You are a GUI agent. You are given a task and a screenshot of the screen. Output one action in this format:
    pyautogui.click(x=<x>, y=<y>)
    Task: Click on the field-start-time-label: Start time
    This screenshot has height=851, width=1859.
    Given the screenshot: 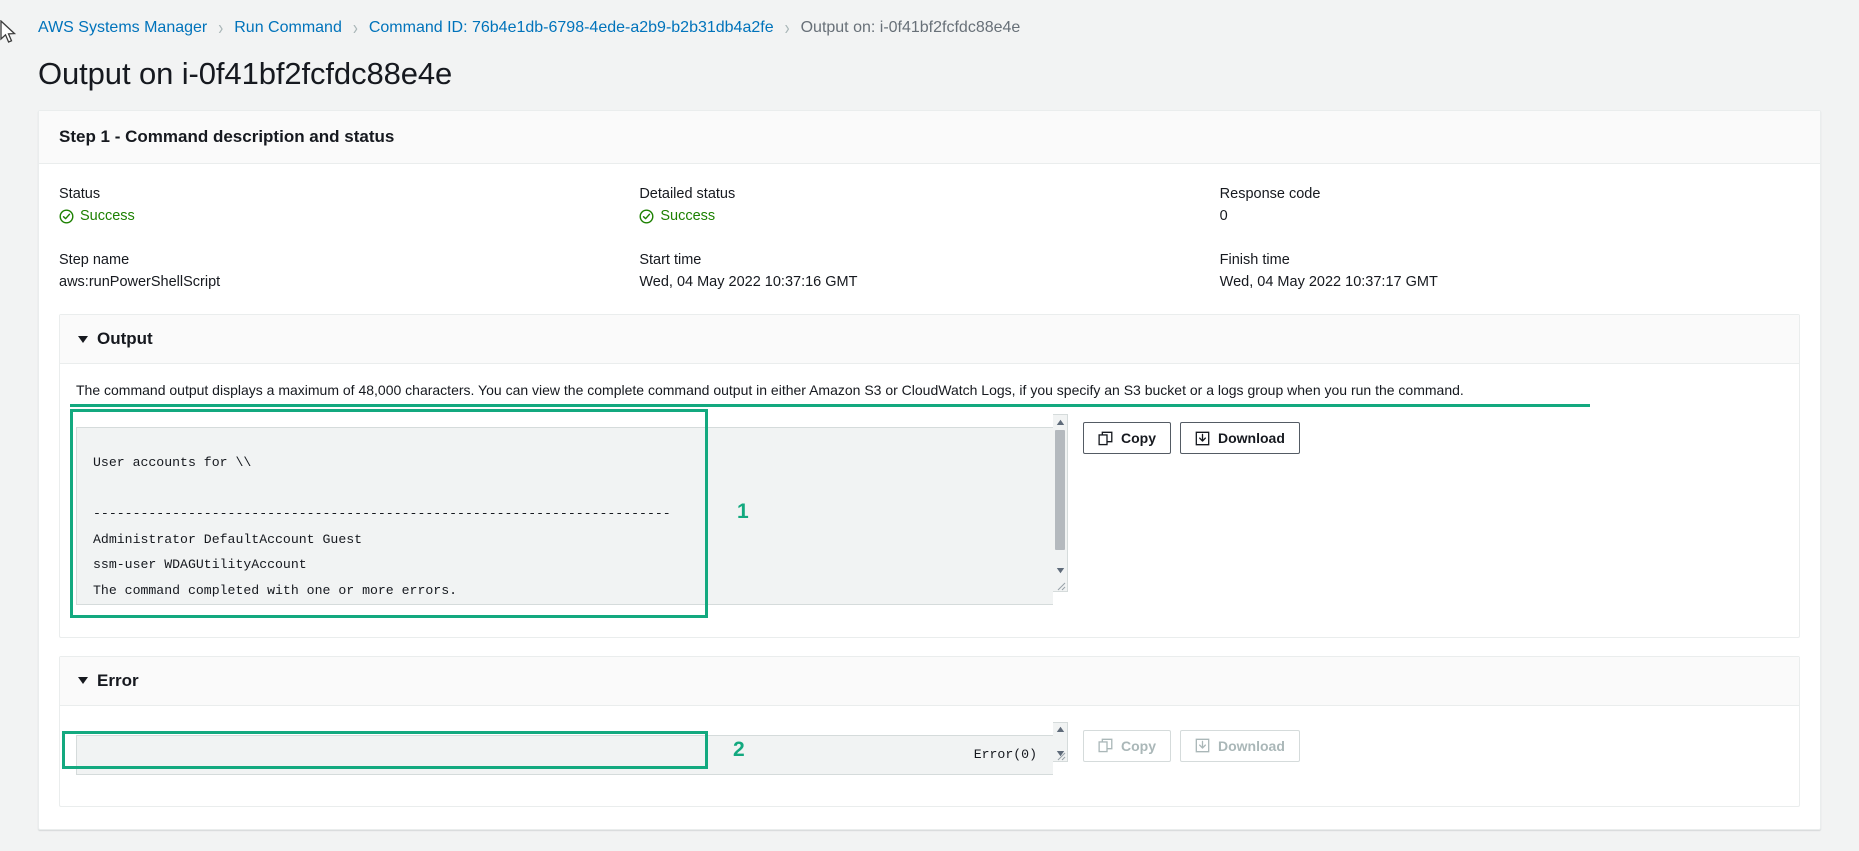 What is the action you would take?
    pyautogui.click(x=670, y=260)
    